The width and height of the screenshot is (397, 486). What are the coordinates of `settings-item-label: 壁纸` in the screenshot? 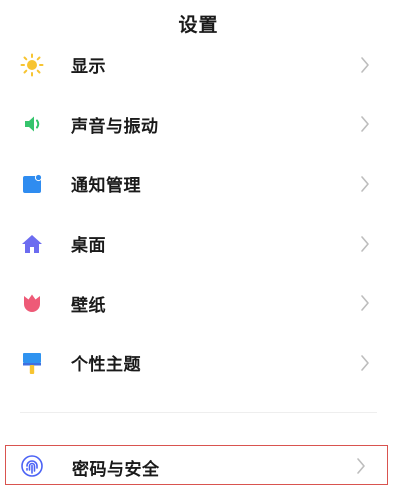 It's located at (88, 305).